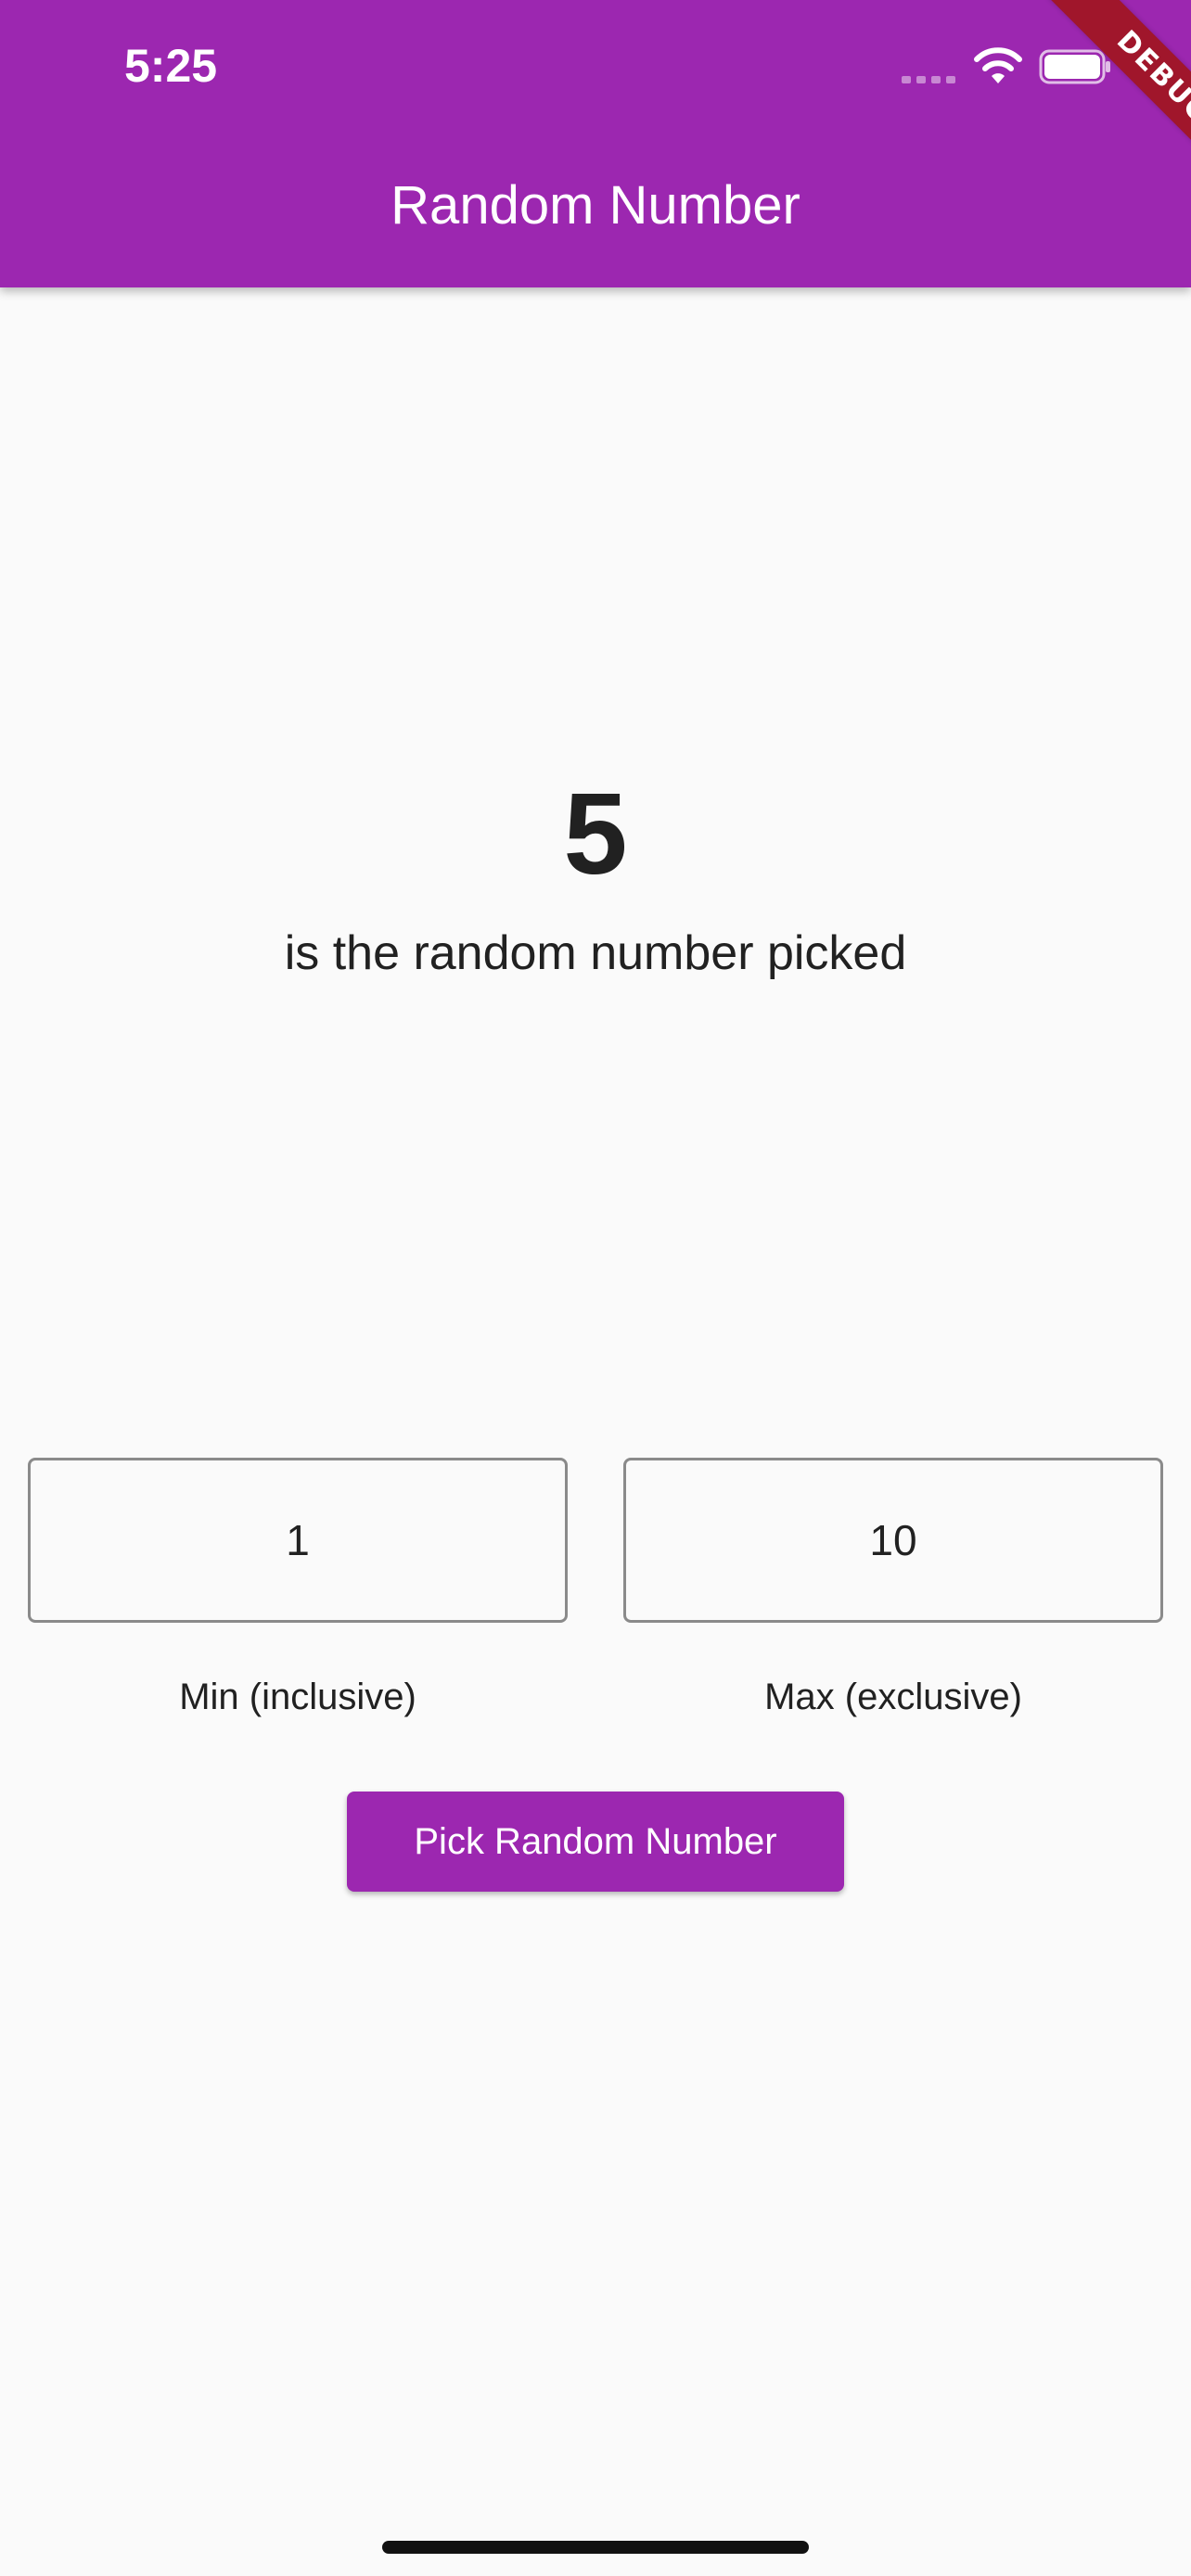 The image size is (1191, 2576). What do you see at coordinates (929, 79) in the screenshot?
I see `cellular-signal-icon` at bounding box center [929, 79].